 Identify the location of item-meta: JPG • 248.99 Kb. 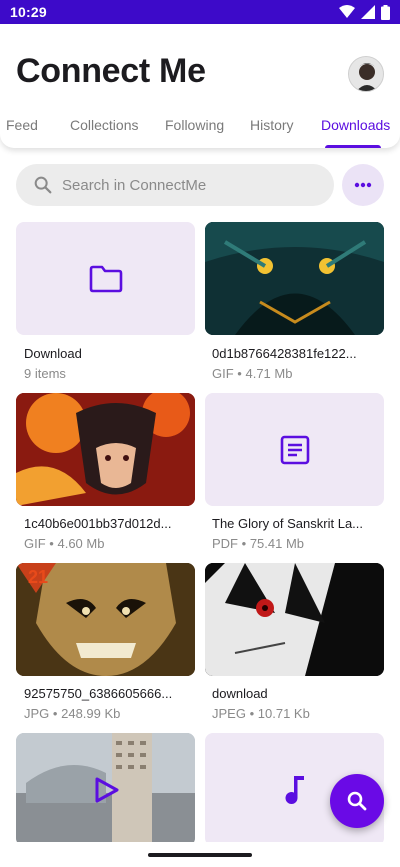
(72, 713).